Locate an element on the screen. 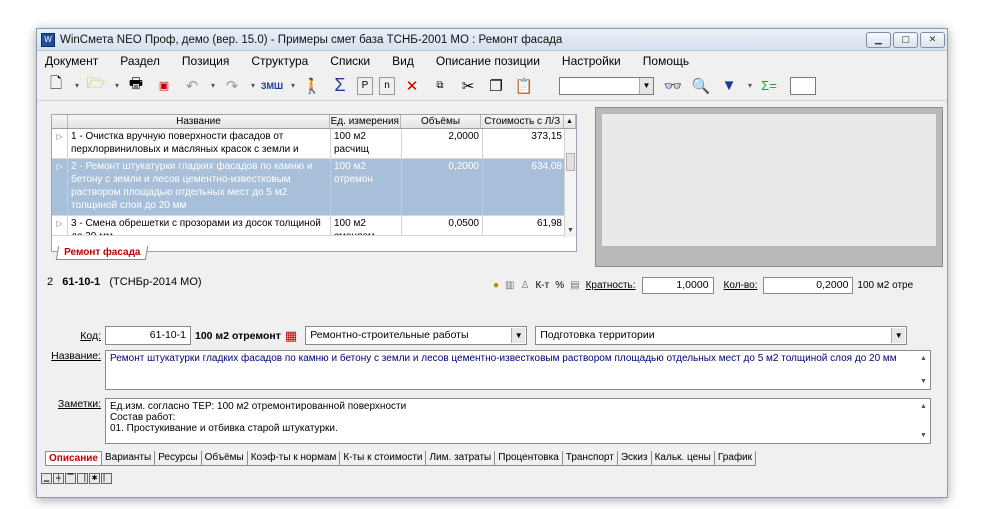  paste-icon: 📋 is located at coordinates (524, 86).